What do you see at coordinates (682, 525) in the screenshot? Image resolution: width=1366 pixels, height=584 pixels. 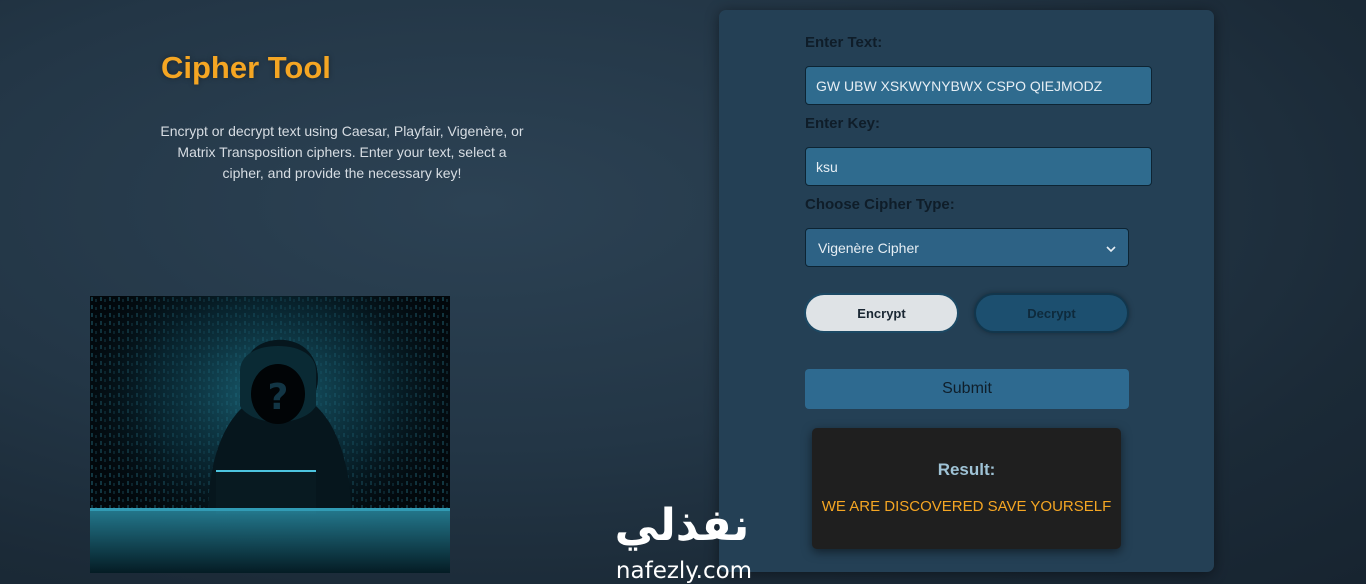 I see `watermark-arabic: نفذلي` at bounding box center [682, 525].